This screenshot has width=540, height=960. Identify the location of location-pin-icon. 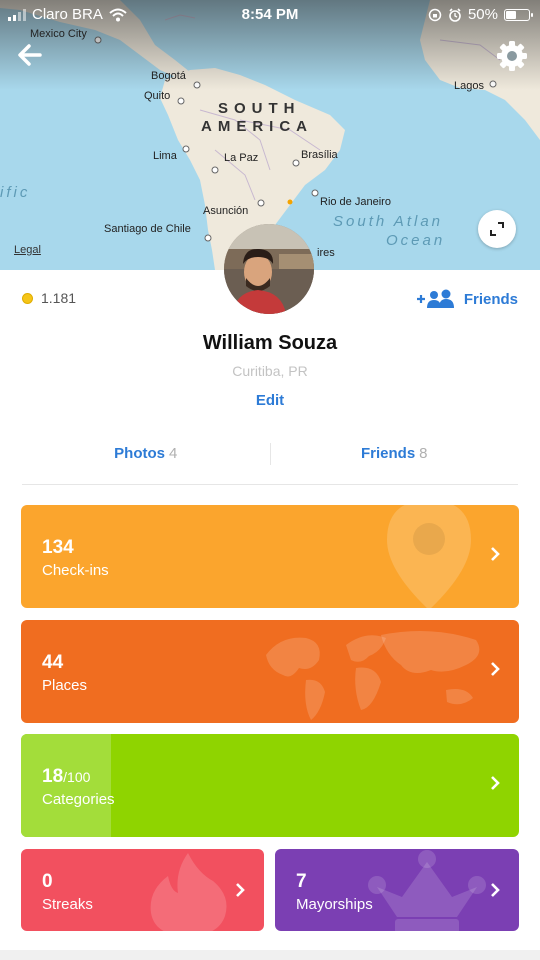
(429, 556).